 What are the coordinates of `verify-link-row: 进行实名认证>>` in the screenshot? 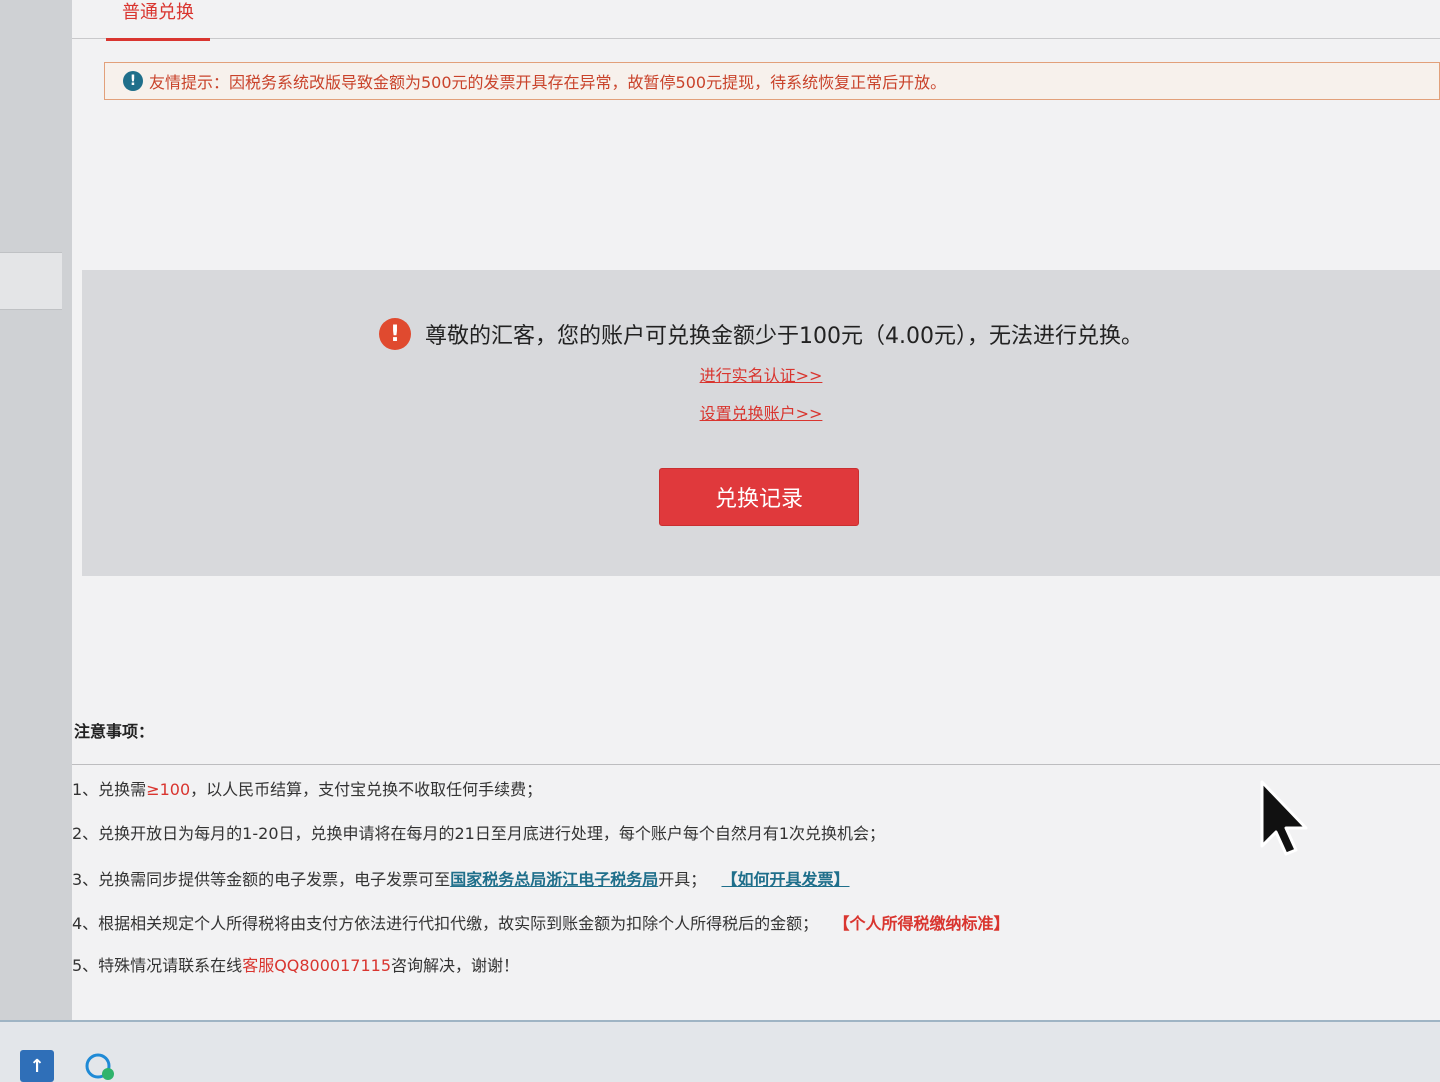 It's located at (761, 374).